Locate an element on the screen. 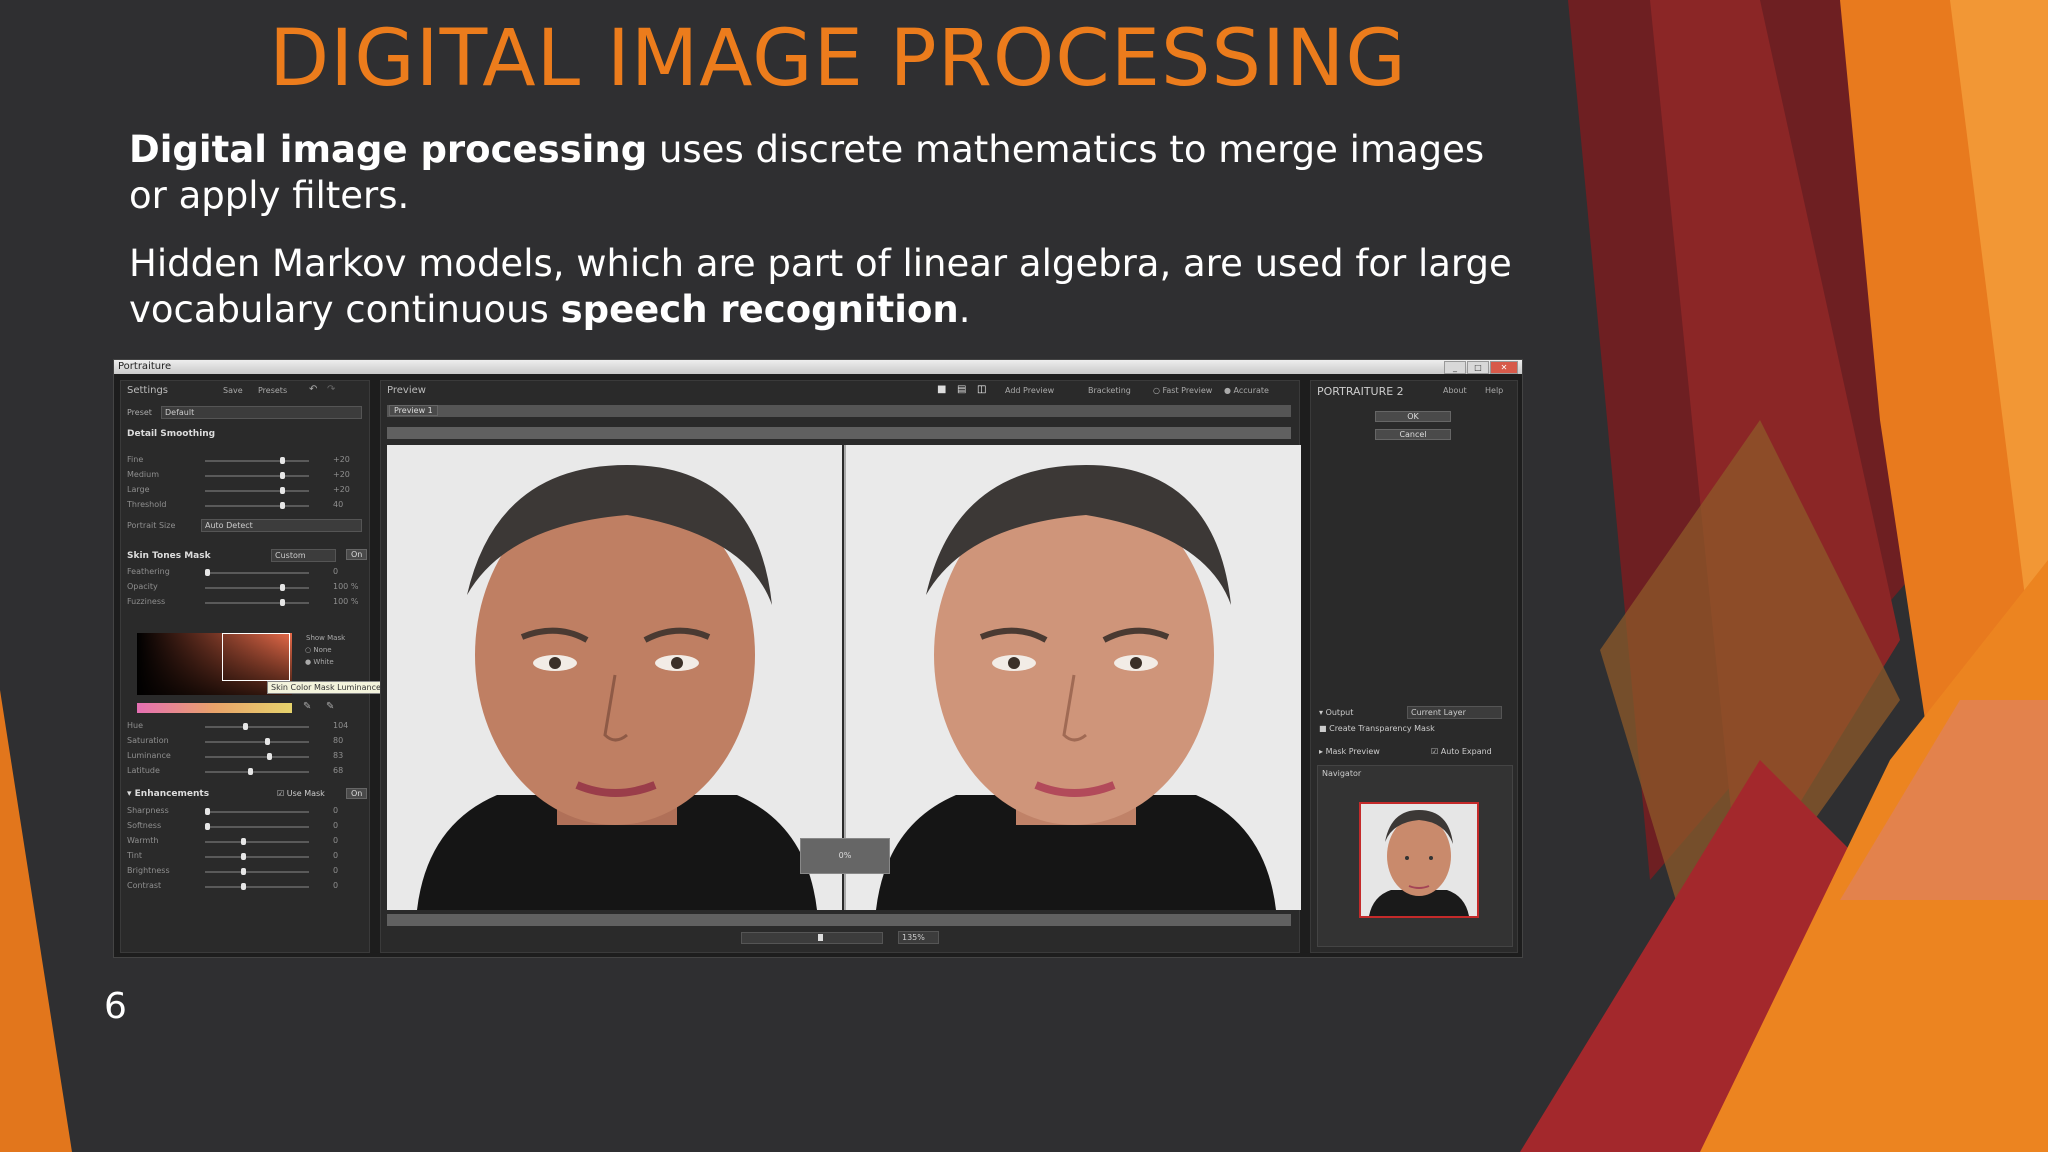 This screenshot has height=1152, width=2048. use-mask-label: Use Mask is located at coordinates (305, 793).